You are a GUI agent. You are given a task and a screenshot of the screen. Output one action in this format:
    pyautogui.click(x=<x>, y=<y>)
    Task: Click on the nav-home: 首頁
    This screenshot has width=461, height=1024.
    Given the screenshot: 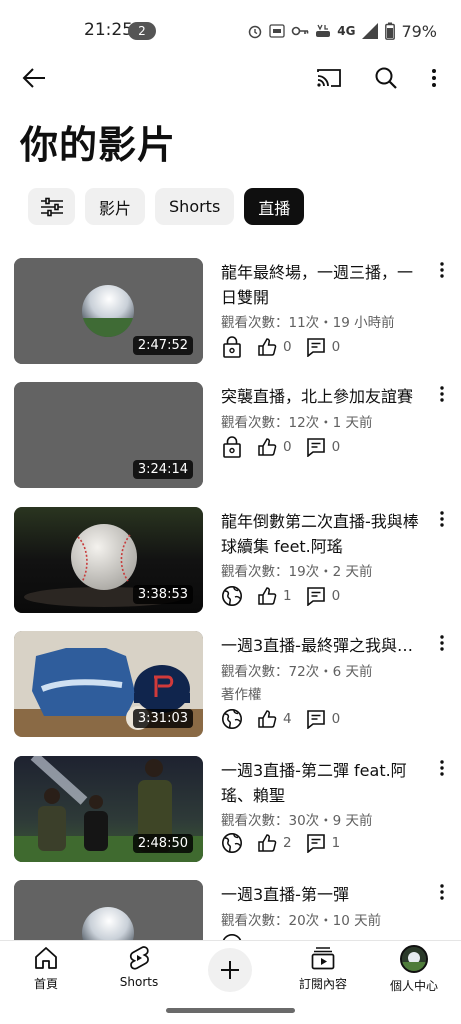 What is the action you would take?
    pyautogui.click(x=46, y=968)
    